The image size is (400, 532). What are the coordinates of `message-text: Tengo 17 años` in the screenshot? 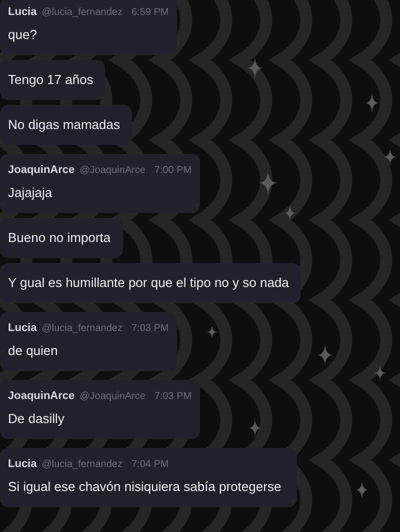 It's located at (51, 80).